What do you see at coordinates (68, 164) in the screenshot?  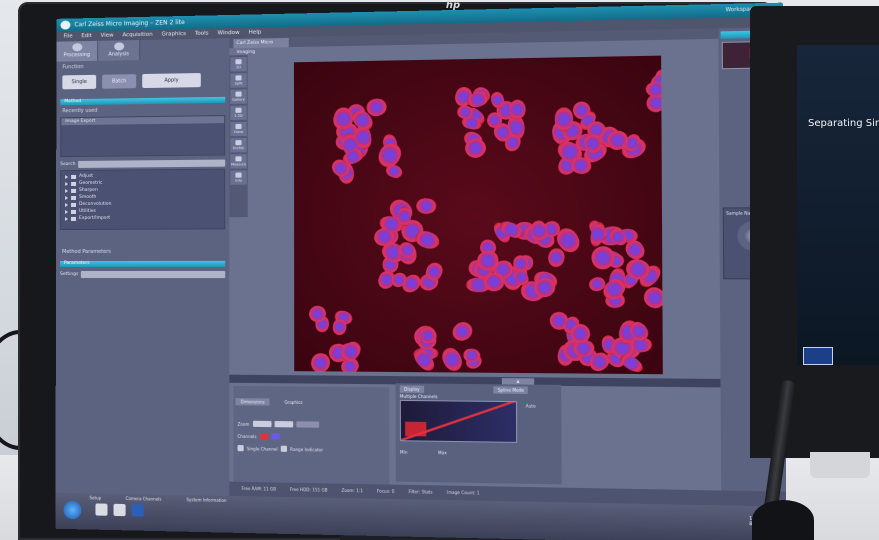 I see `search-label: Search` at bounding box center [68, 164].